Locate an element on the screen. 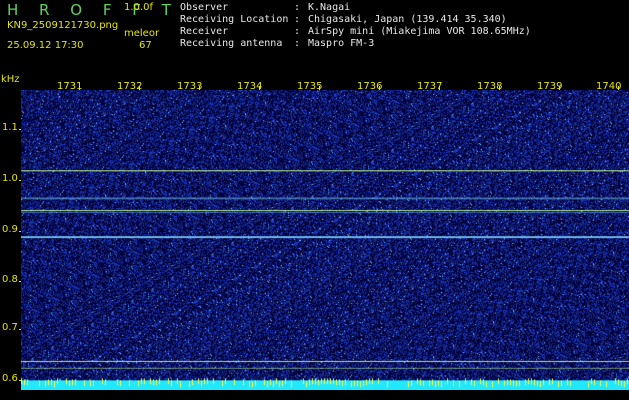 The height and width of the screenshot is (400, 629). freq-tick-label: 0.7 is located at coordinates (10, 327).